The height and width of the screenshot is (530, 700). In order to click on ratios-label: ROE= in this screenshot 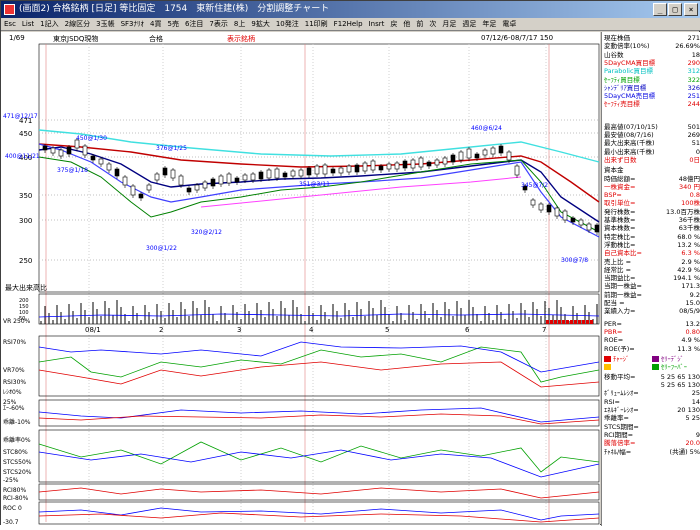, I will do `click(614, 340)`.